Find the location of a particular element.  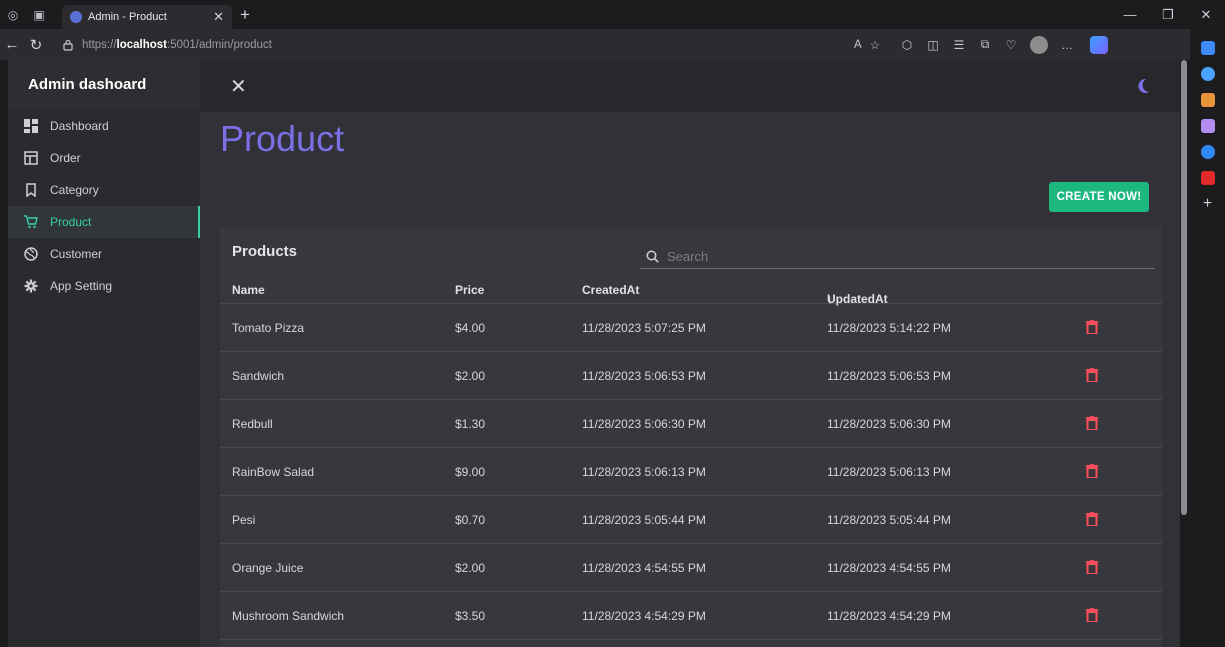

office-icon is located at coordinates (1207, 152).